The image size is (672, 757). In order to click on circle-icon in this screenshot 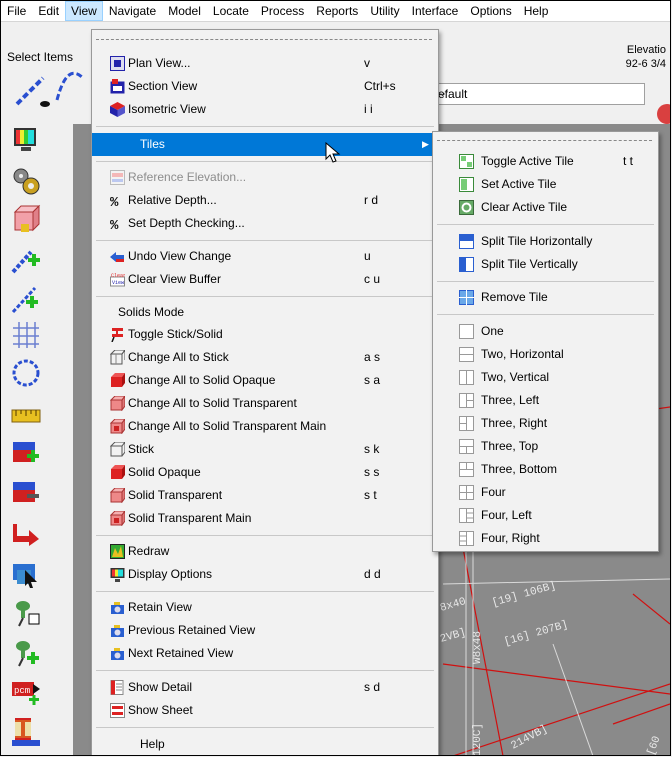, I will do `click(26, 373)`.